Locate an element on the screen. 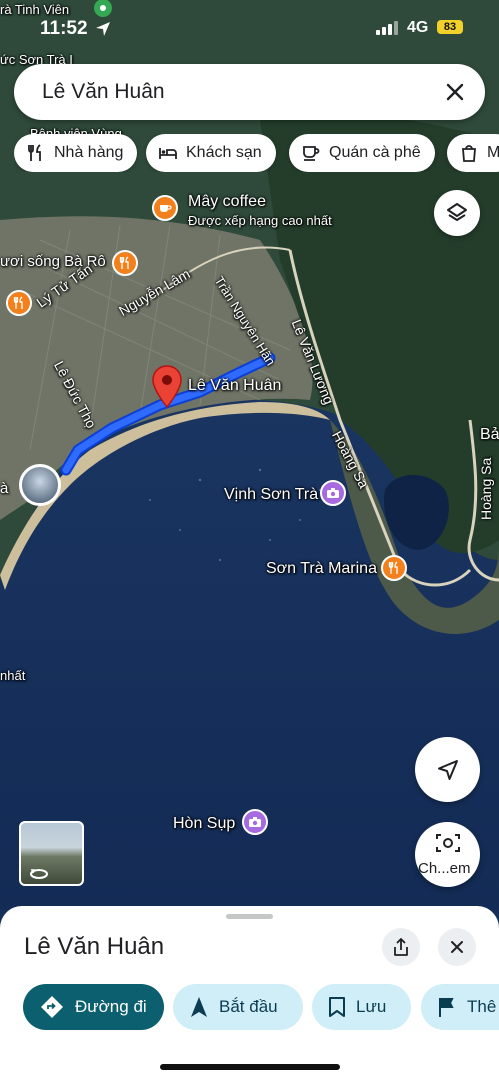  chip-label: Khách sạn is located at coordinates (224, 152).